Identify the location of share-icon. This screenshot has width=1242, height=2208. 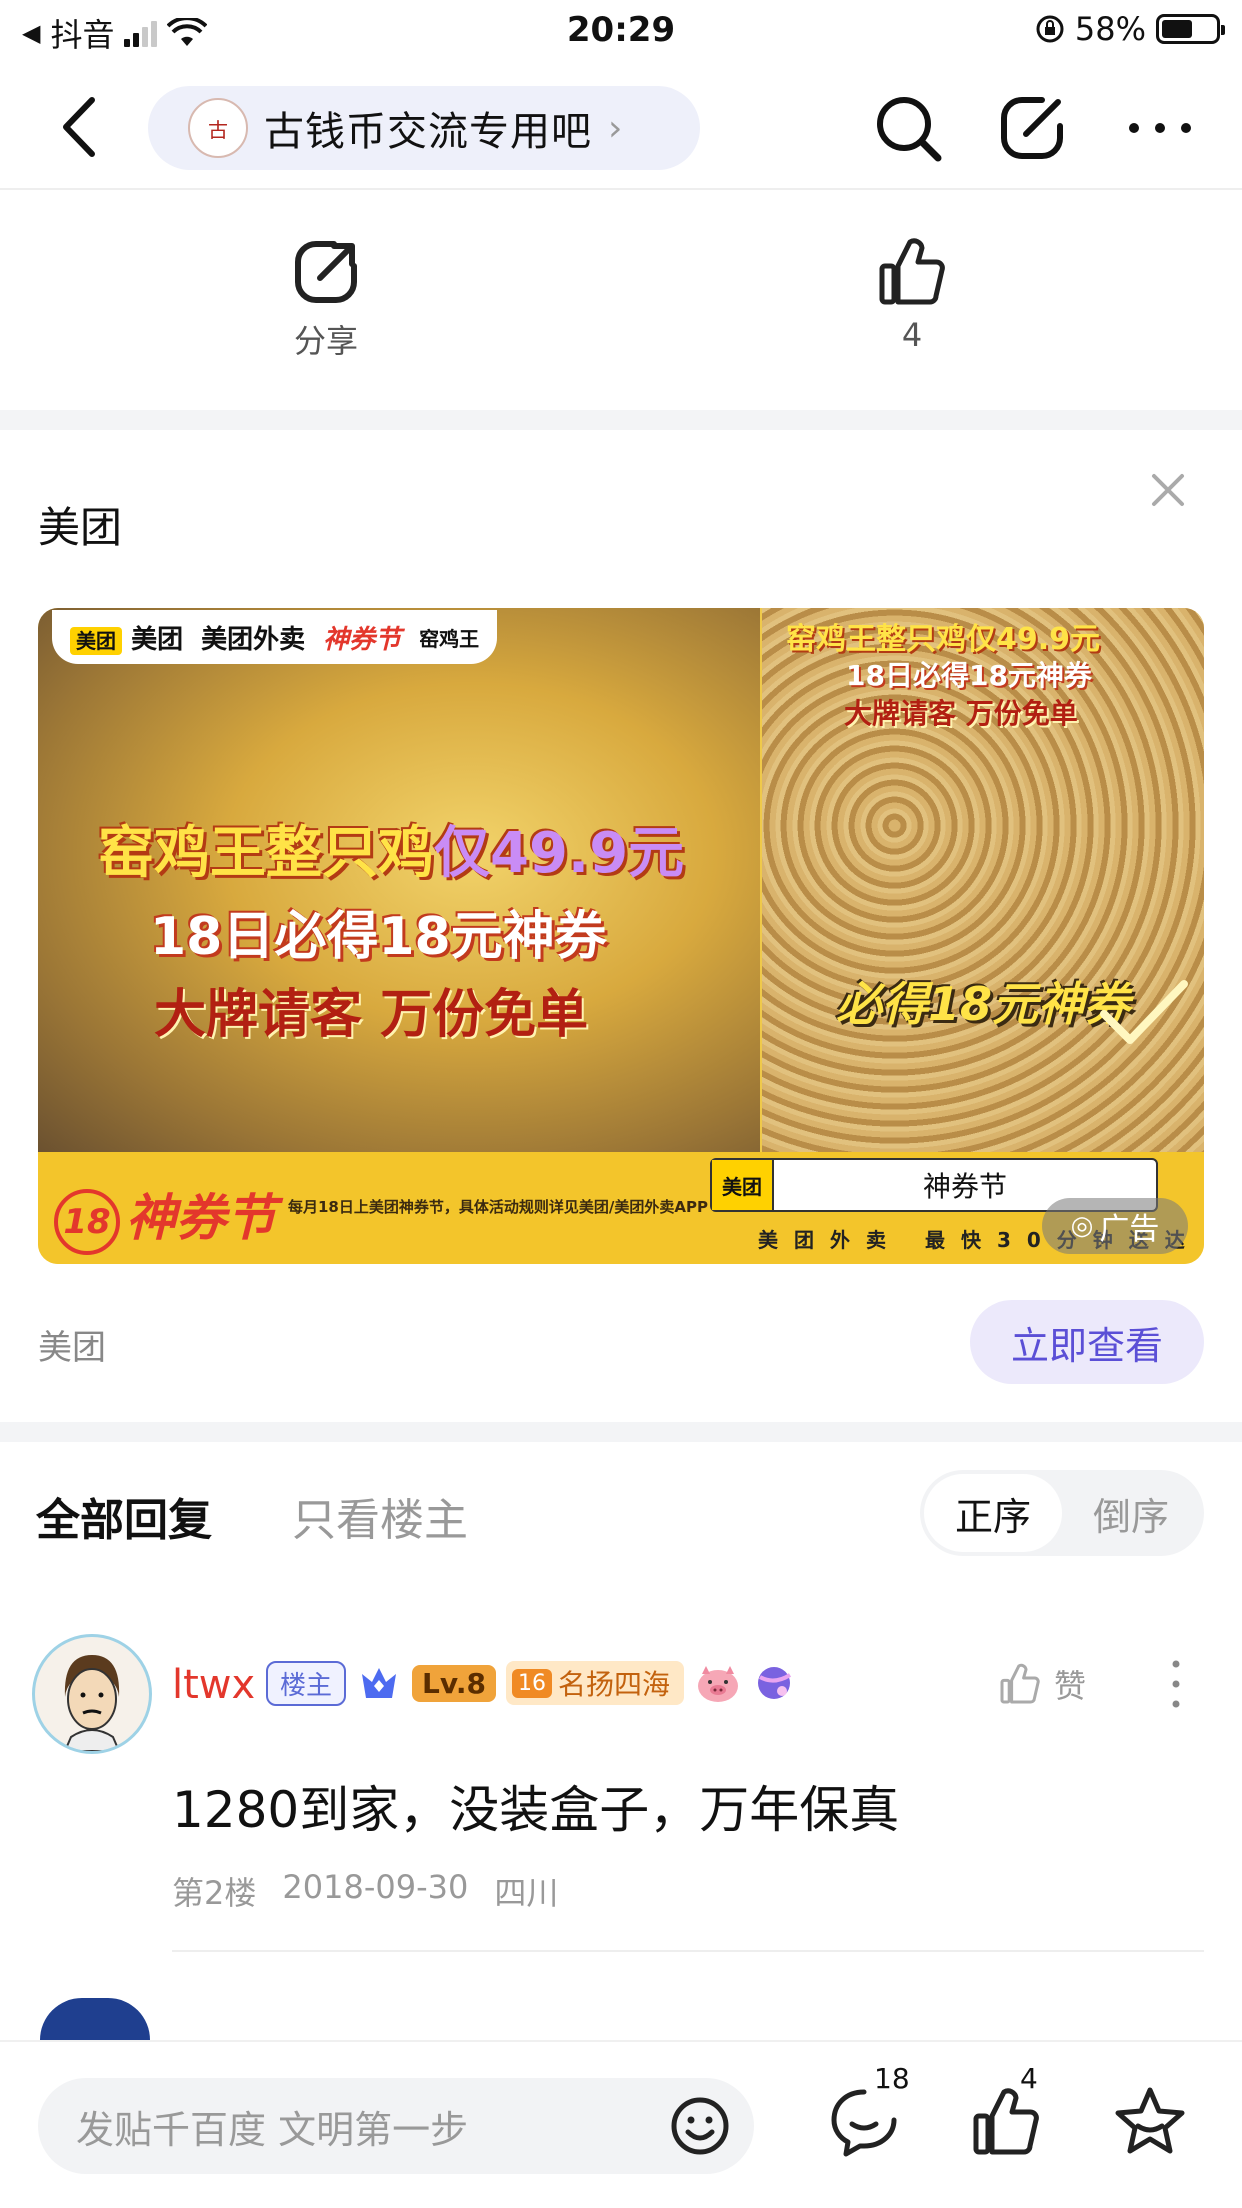
(326, 272).